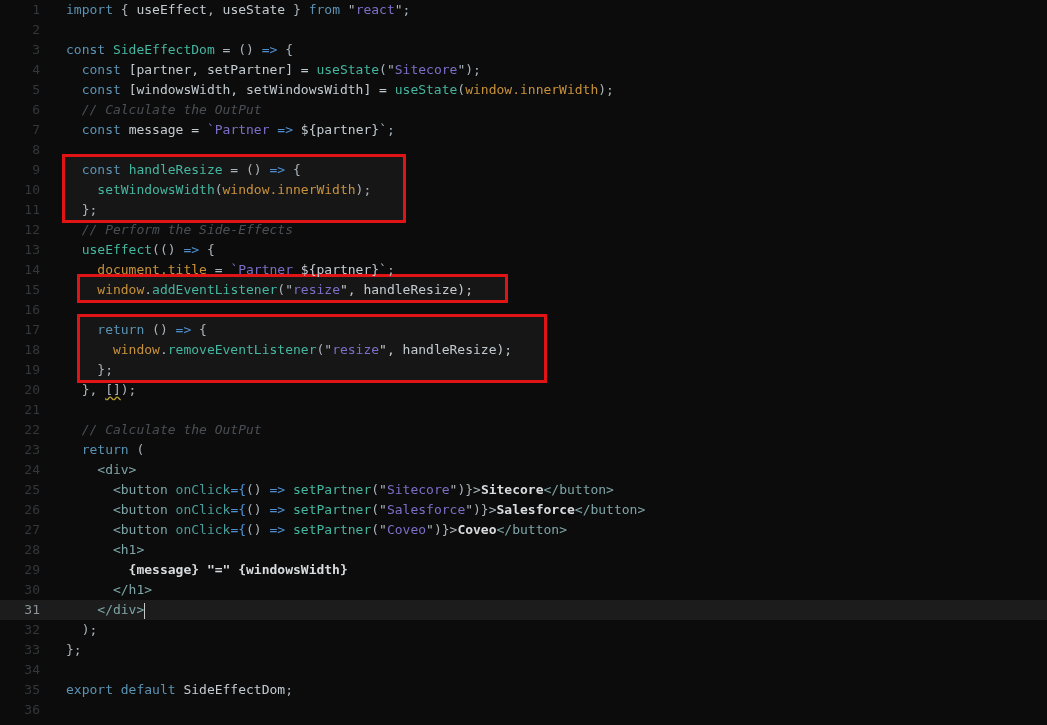  Describe the element at coordinates (132, 590) in the screenshot. I see `code-line: </h1>` at that location.